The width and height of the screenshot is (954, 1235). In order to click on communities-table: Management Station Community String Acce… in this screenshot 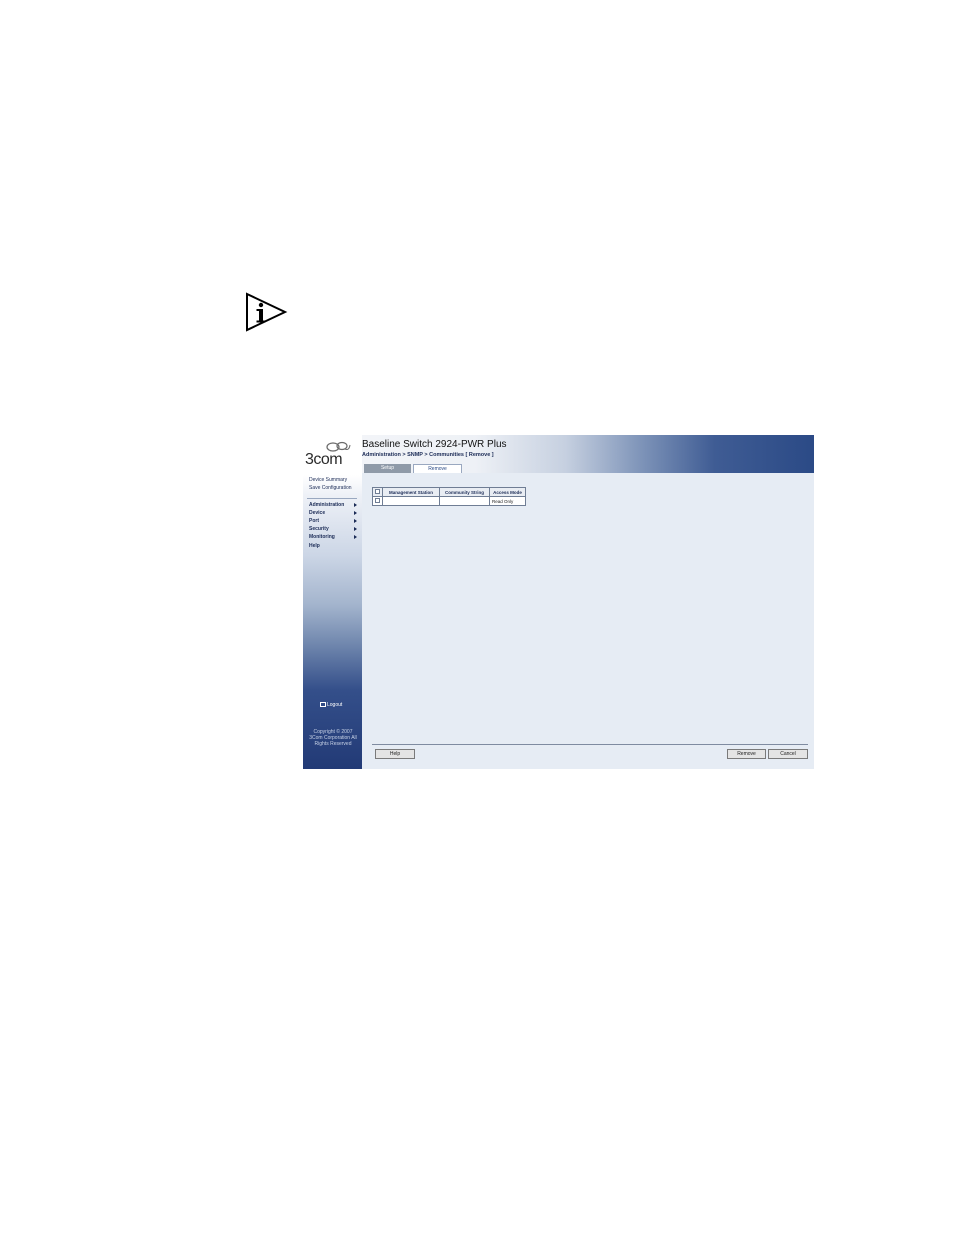, I will do `click(449, 496)`.